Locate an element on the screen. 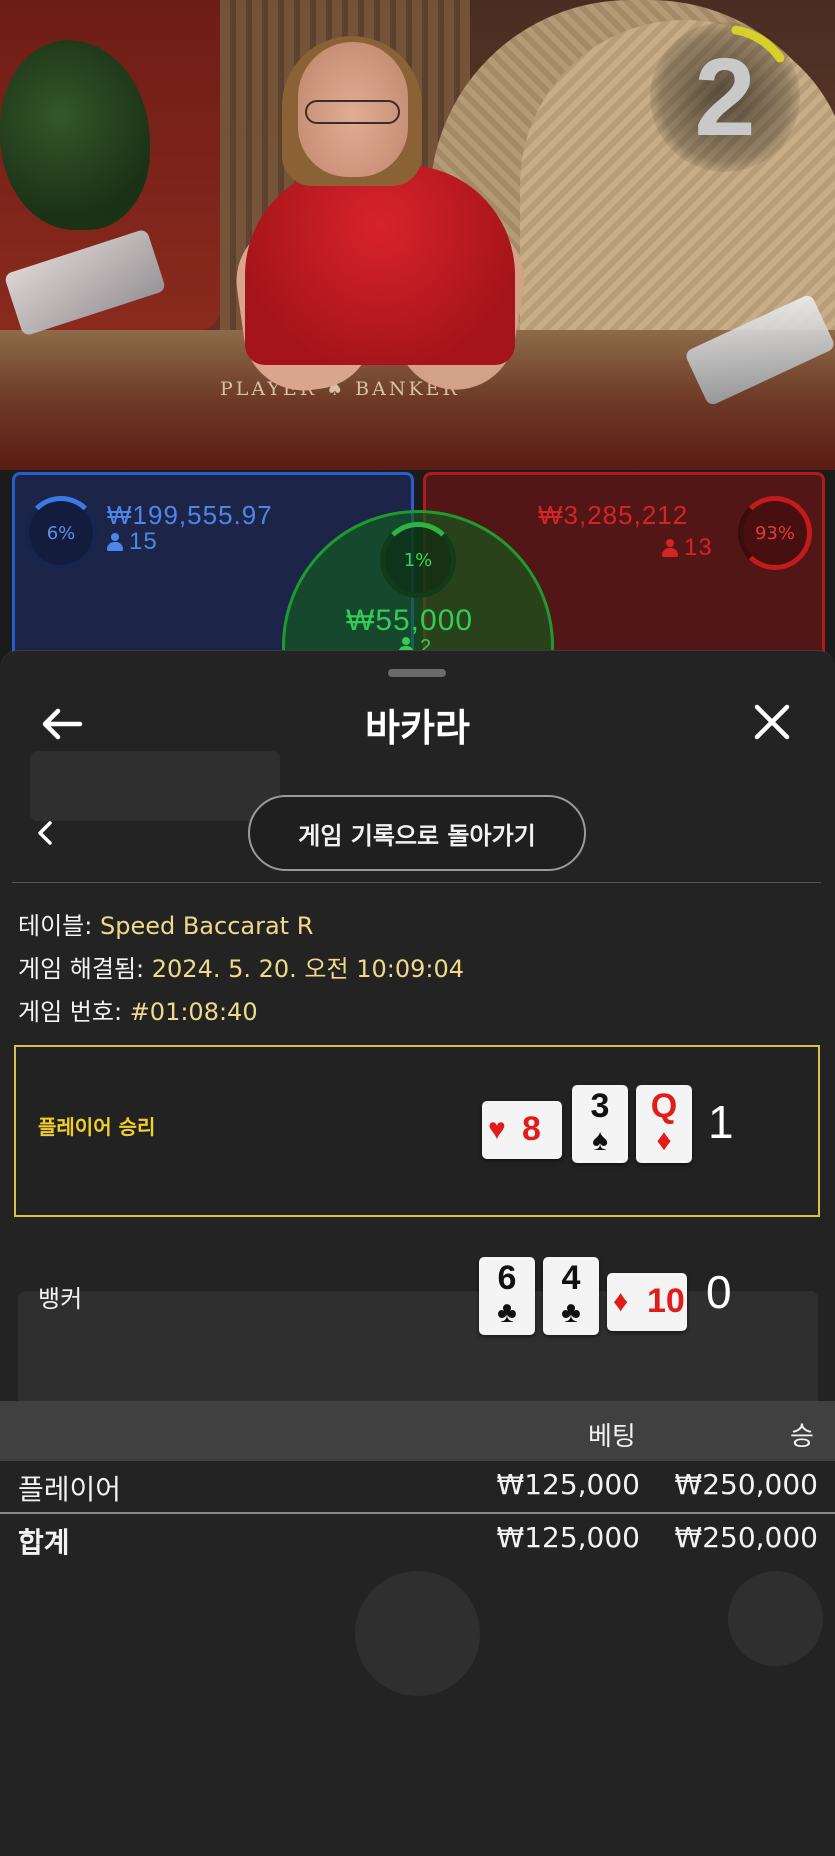  card-rank: 4 is located at coordinates (571, 1278).